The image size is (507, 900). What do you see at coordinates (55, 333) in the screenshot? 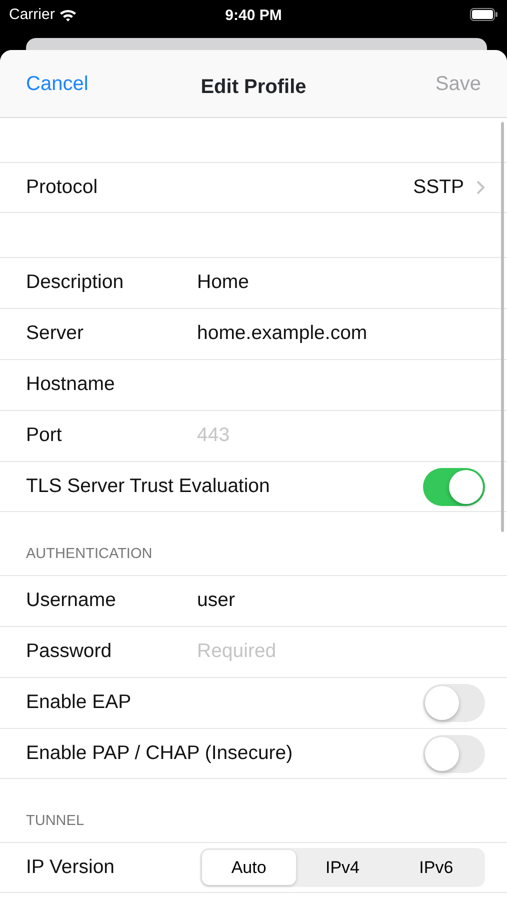
I see `row-label: Server` at bounding box center [55, 333].